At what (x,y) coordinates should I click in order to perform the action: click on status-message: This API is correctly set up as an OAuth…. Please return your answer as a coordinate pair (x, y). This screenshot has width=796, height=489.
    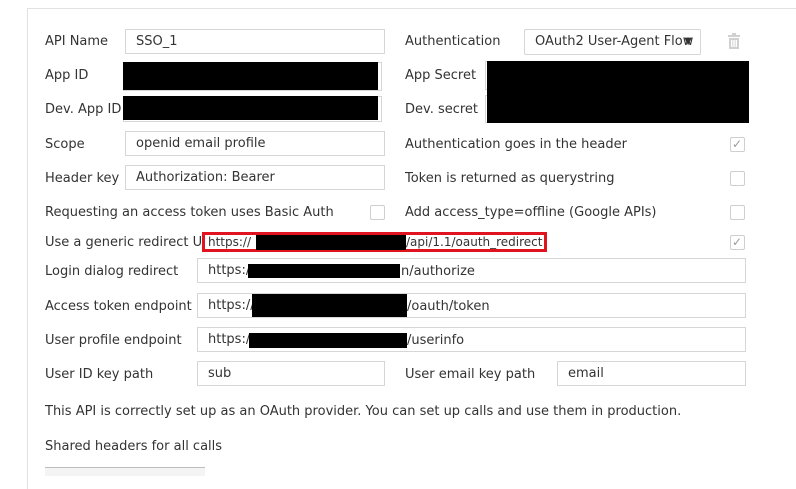
    Looking at the image, I should click on (363, 411).